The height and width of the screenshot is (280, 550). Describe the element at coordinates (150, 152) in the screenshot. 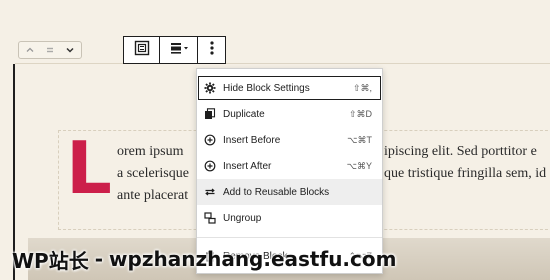

I see `paragraph-line-1: orem ipsum` at that location.